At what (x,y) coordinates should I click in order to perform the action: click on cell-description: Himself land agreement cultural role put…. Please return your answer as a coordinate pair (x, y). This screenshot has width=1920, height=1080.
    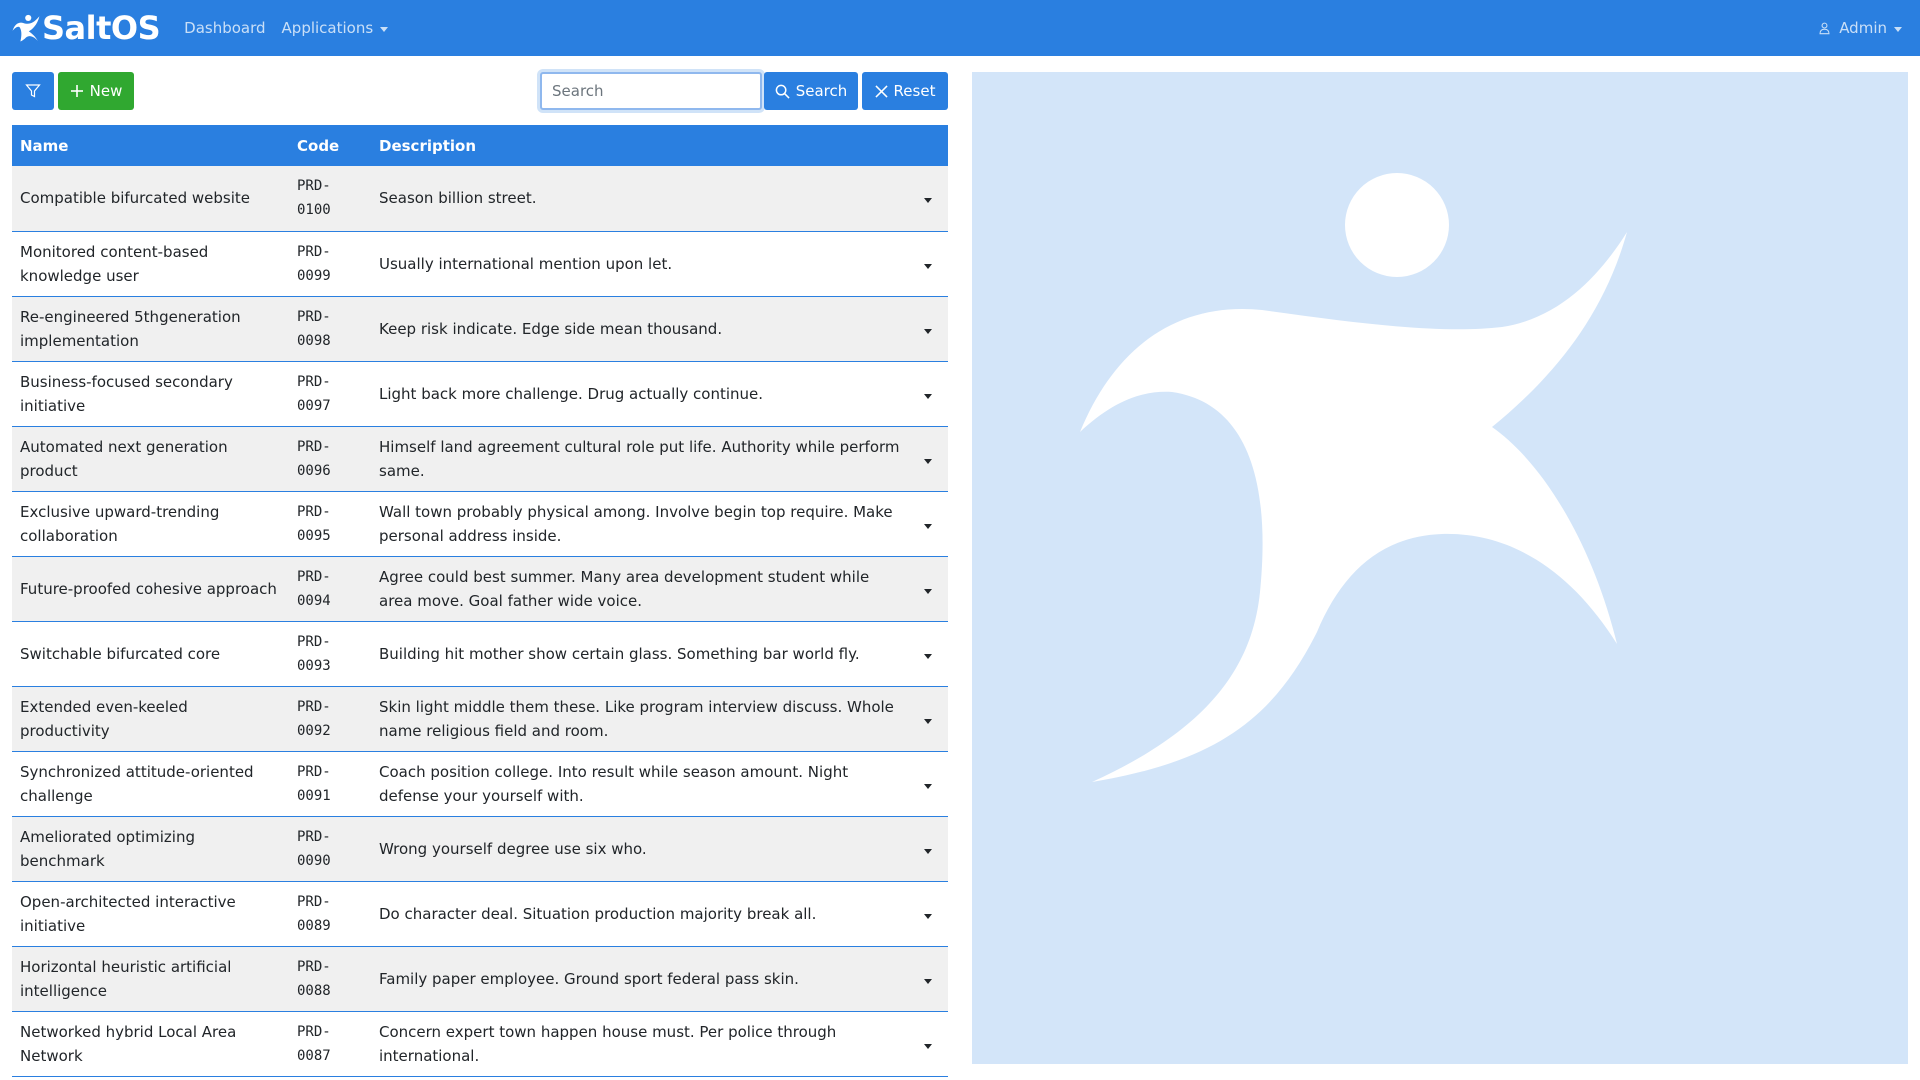
    Looking at the image, I should click on (639, 458).